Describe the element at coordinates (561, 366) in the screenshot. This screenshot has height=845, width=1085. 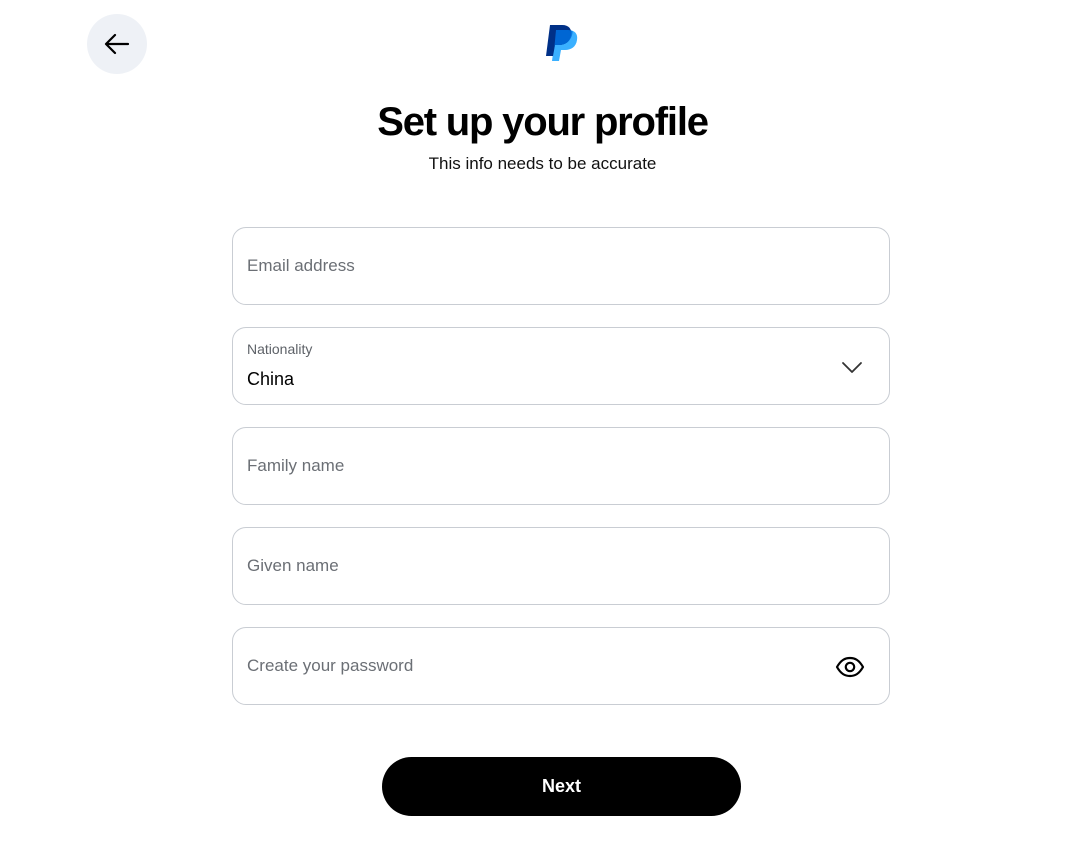
I see `nationality-select: Nationality China` at that location.